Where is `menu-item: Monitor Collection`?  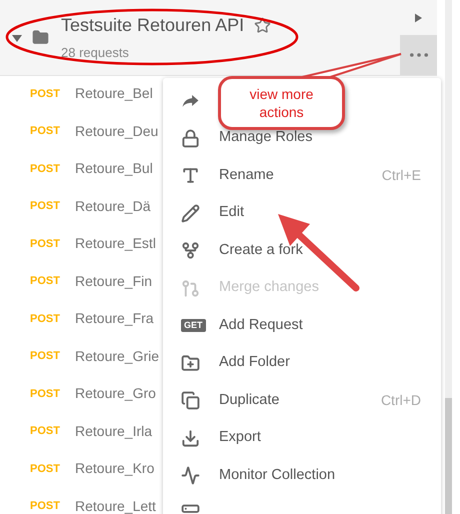
menu-item: Monitor Collection is located at coordinates (302, 475).